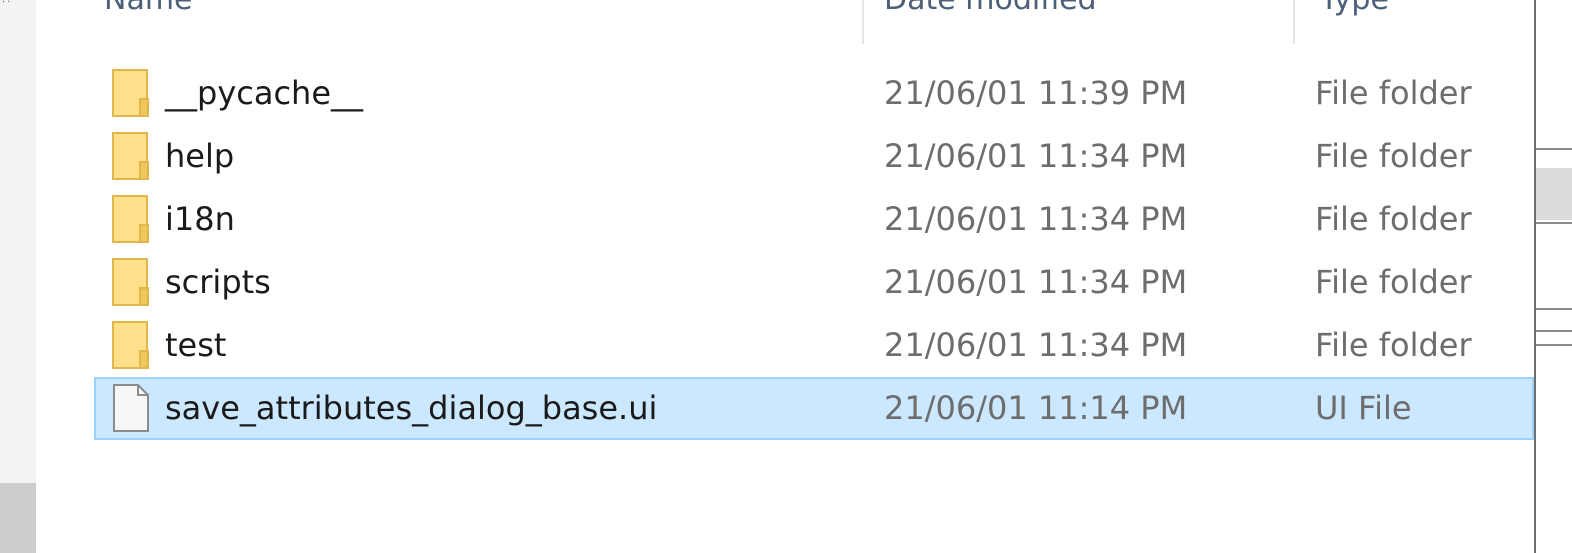 The image size is (1572, 553). What do you see at coordinates (1354, 22) in the screenshot?
I see `column-header-type: Type` at bounding box center [1354, 22].